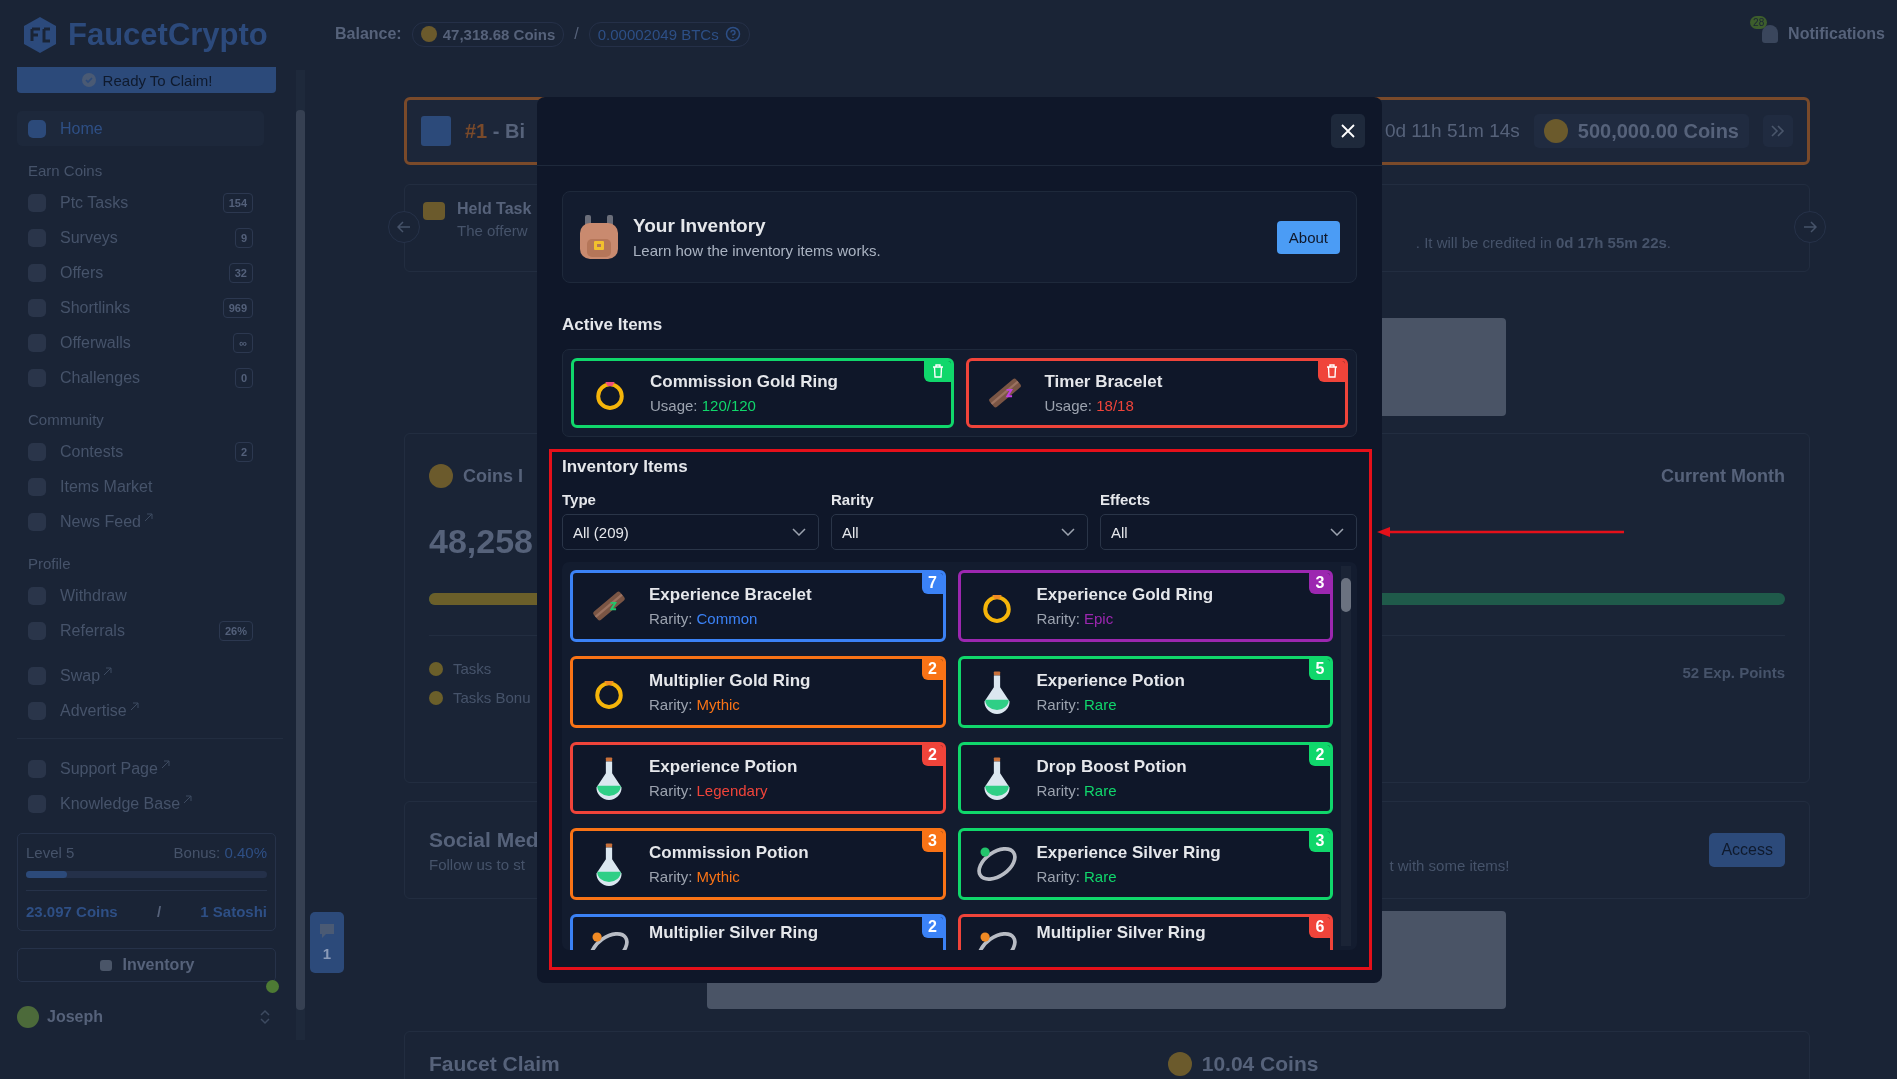 The image size is (1897, 1079). I want to click on bell-icon, so click(1770, 34).